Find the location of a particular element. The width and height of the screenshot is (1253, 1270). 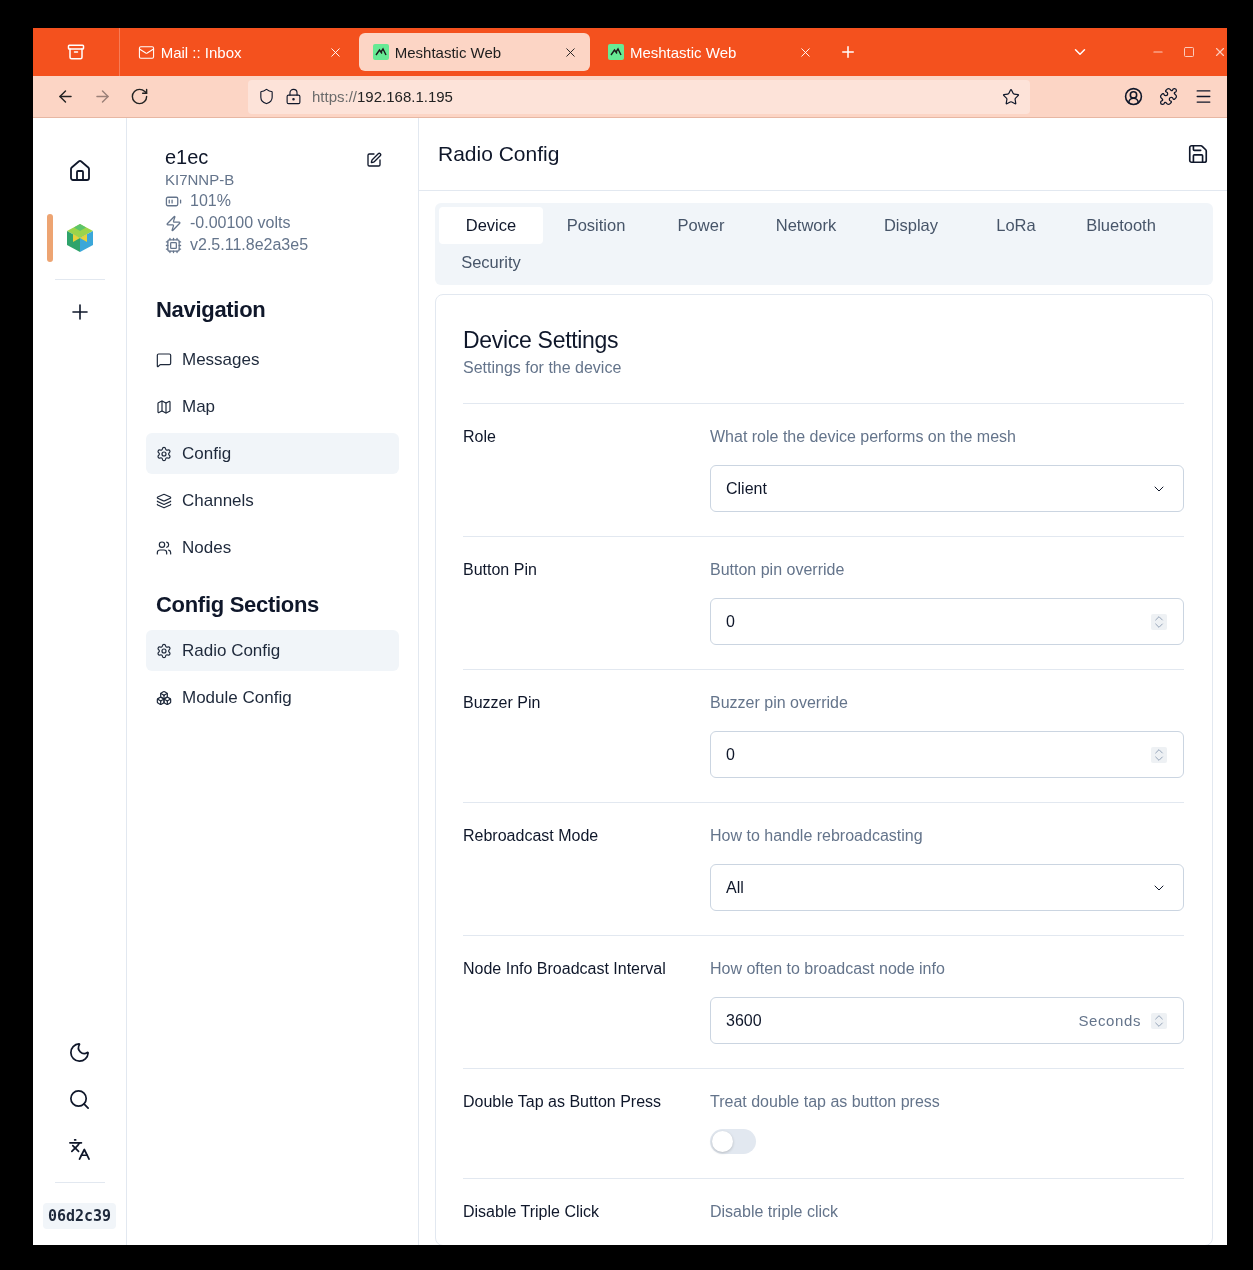

page-title: Radio Config is located at coordinates (499, 154).